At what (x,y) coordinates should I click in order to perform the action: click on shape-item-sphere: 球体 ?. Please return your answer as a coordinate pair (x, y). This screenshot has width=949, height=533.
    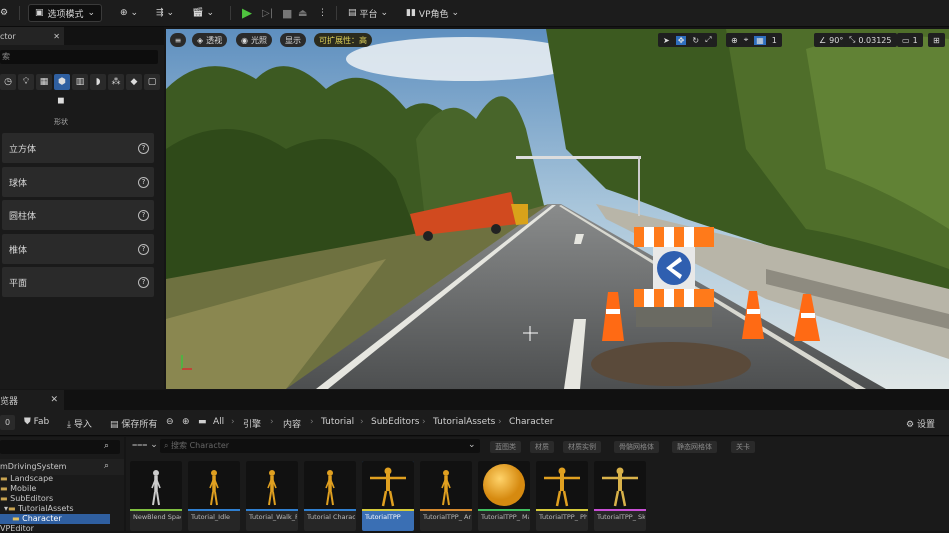
    Looking at the image, I should click on (78, 182).